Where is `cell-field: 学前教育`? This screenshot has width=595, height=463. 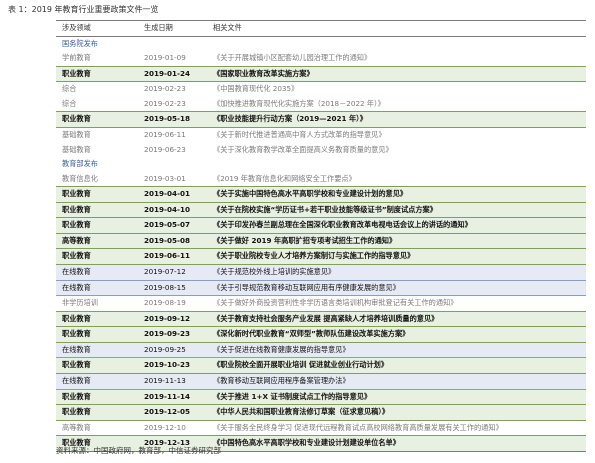
cell-field: 学前教育 is located at coordinates (76, 58).